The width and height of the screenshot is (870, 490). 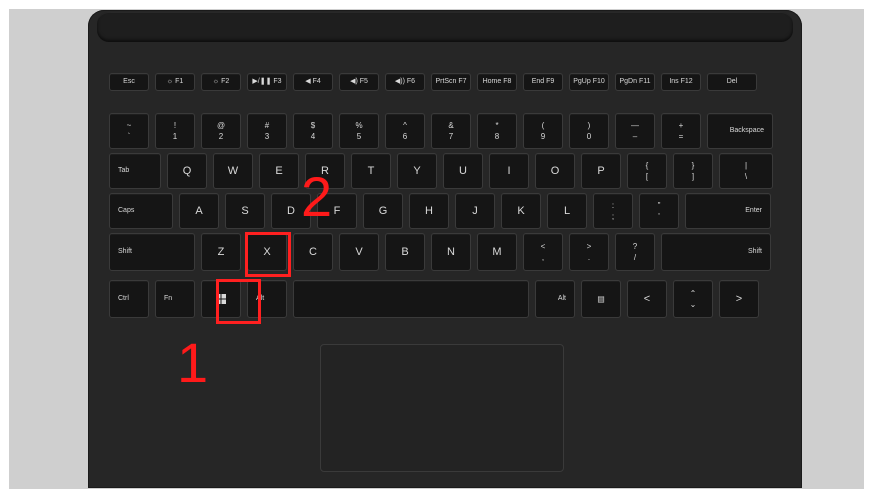 What do you see at coordinates (521, 211) in the screenshot?
I see `key-k: K` at bounding box center [521, 211].